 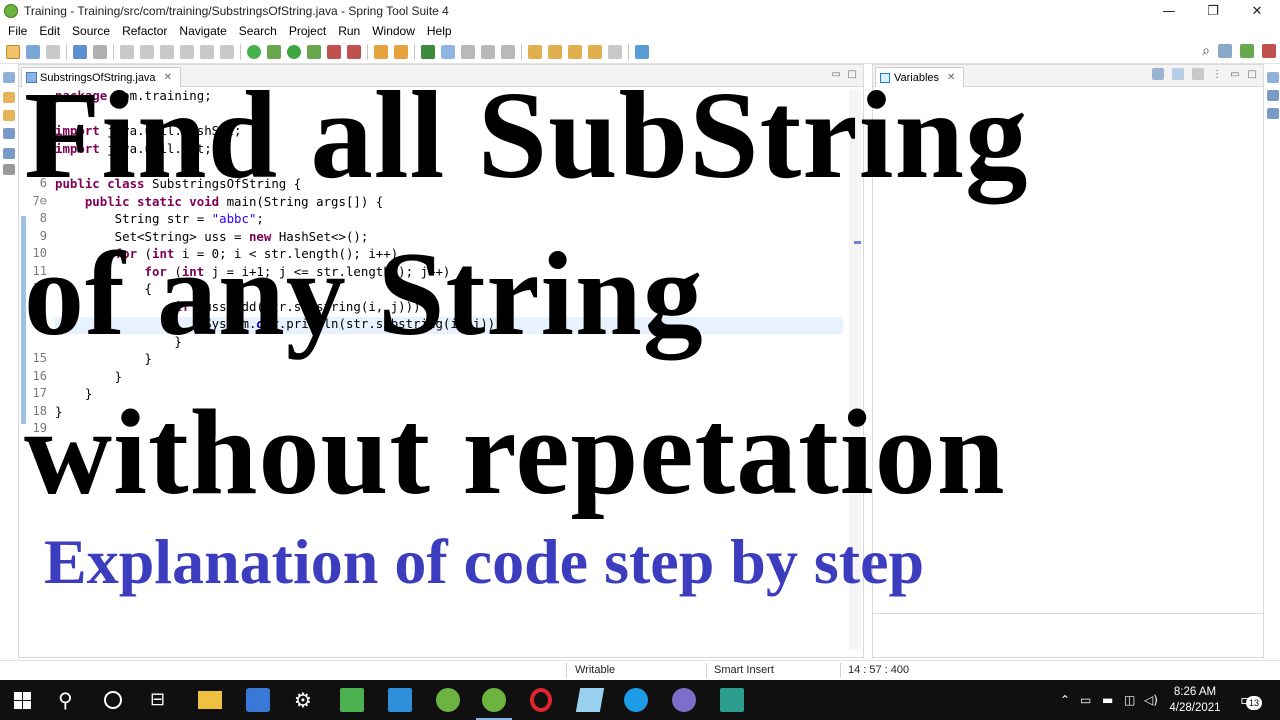 I want to click on overlay-title-line-2: of any String, so click(x=364, y=293).